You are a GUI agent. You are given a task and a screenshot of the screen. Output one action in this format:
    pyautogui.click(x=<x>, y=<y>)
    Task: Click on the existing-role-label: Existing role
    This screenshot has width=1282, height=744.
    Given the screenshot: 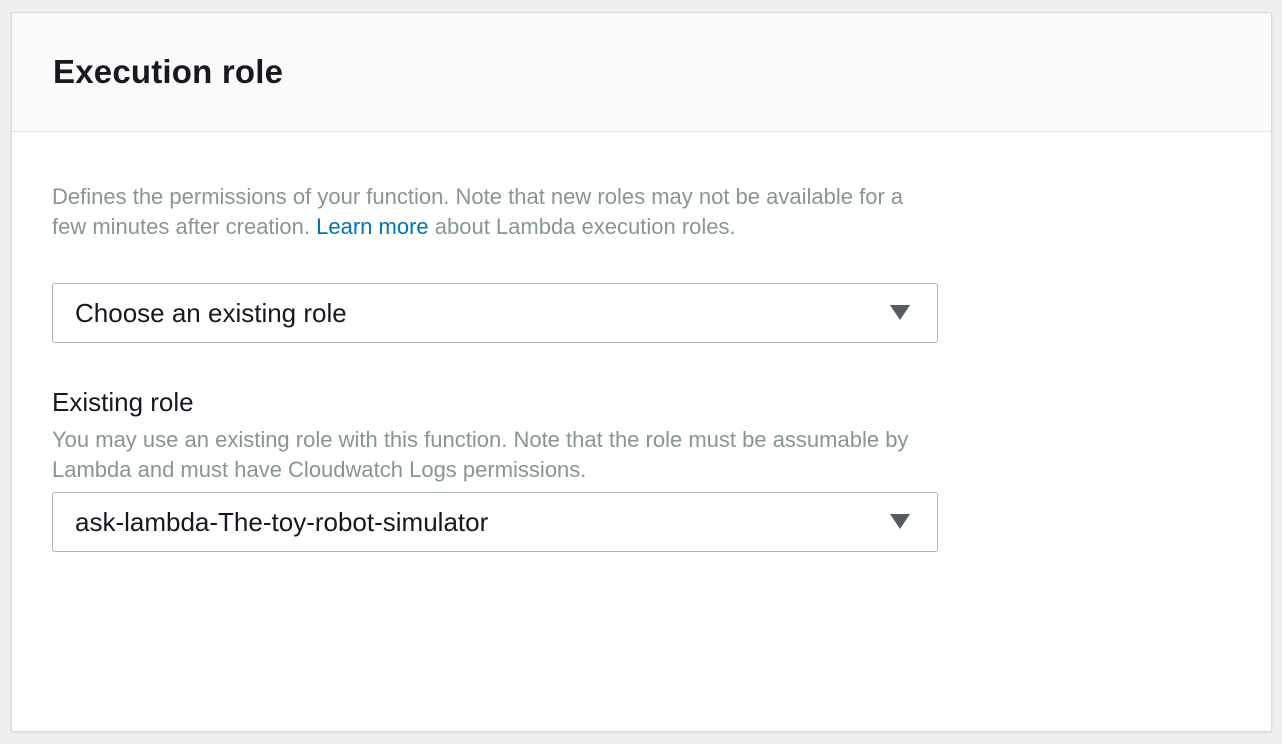 What is the action you would take?
    pyautogui.click(x=123, y=402)
    